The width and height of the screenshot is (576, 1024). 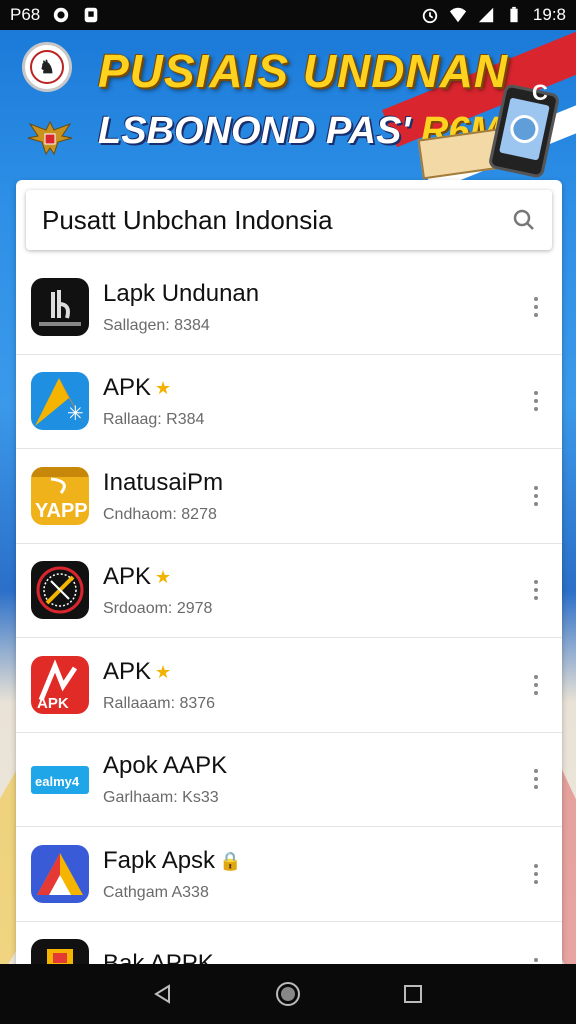 I want to click on app-subtitle: Cathgam A338, so click(x=156, y=892).